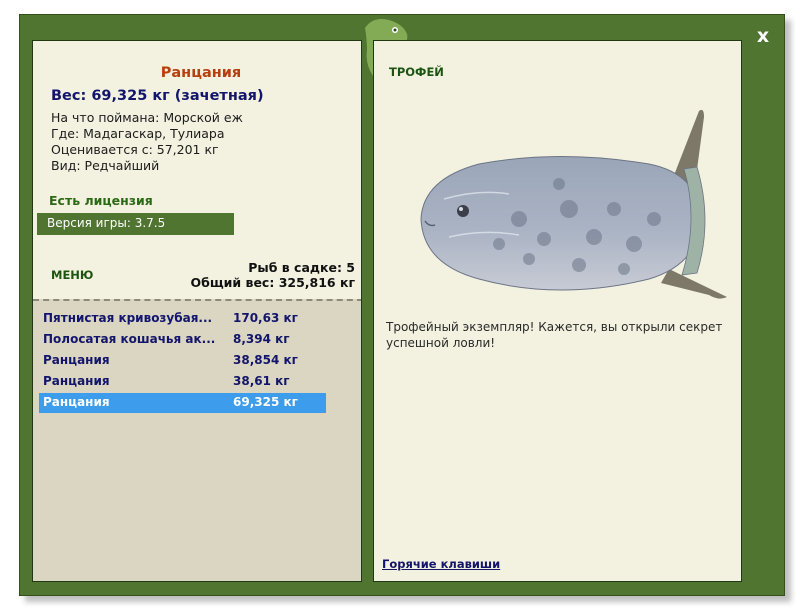  I want to click on close-button: x, so click(763, 36).